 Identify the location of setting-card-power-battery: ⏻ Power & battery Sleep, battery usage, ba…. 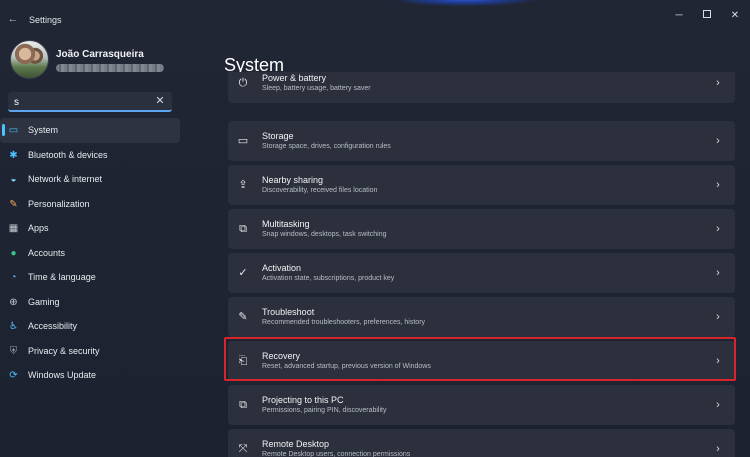
(481, 87).